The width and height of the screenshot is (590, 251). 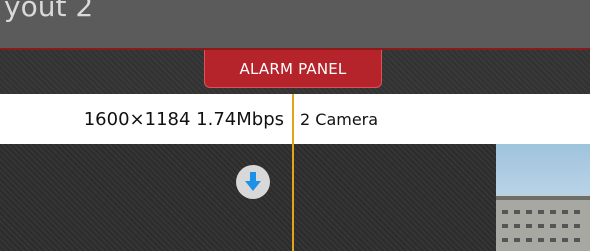 What do you see at coordinates (339, 119) in the screenshot?
I see `camera-2-name: 2 Camera` at bounding box center [339, 119].